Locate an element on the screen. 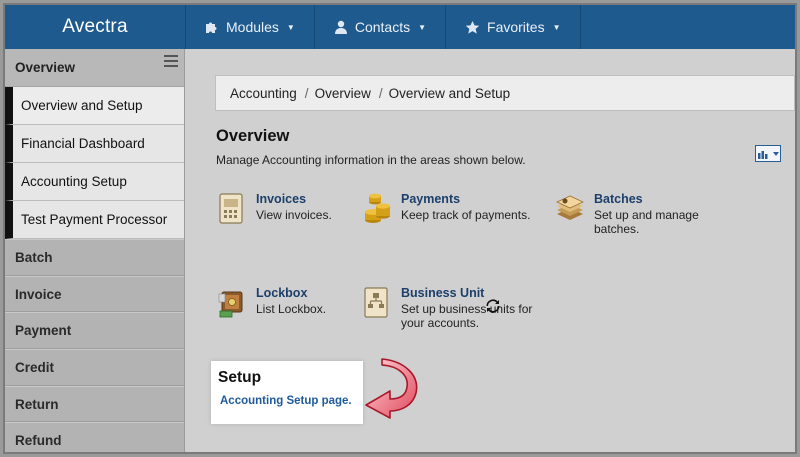 The image size is (800, 457). top-nav-bar: Avectra Modules ▼ Contacts ▼ Favorites ▼ is located at coordinates (400, 27).